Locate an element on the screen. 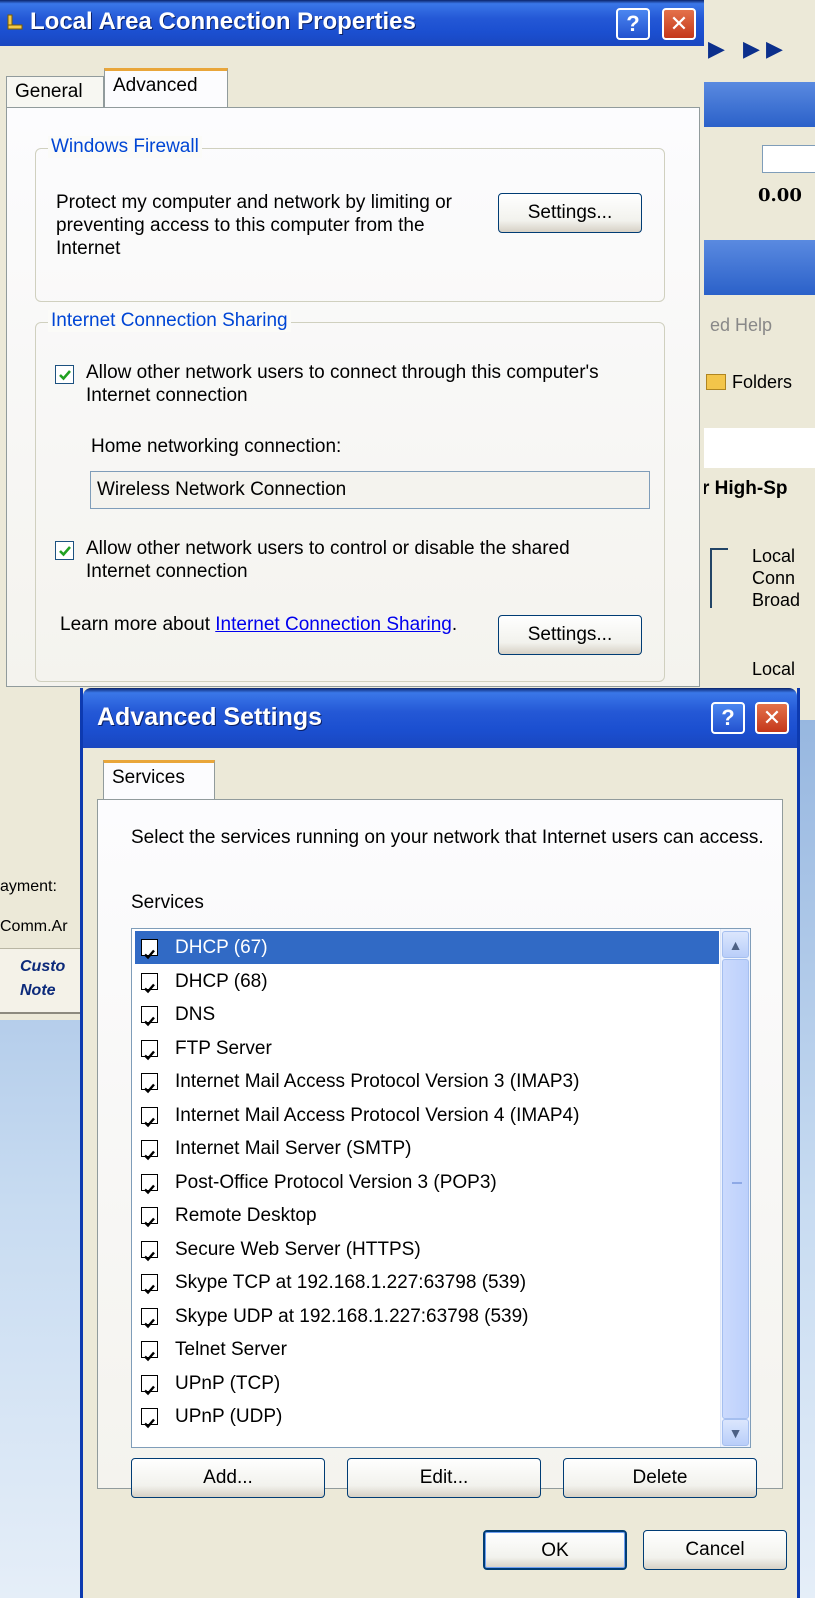 This screenshot has width=815, height=1598. service-row: UPnP (TCP) is located at coordinates (427, 1383).